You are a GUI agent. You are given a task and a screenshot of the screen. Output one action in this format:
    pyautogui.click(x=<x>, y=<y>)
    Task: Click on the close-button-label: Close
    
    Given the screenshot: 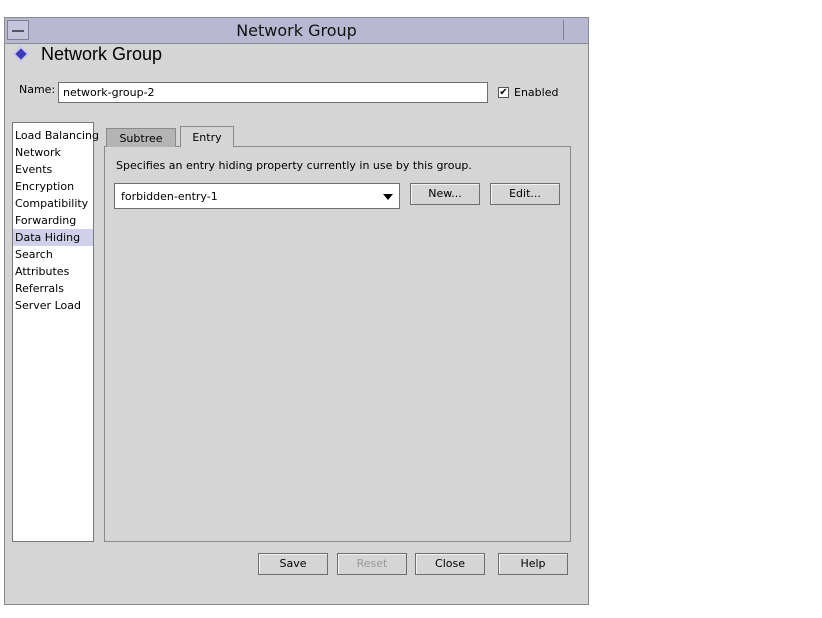 What is the action you would take?
    pyautogui.click(x=450, y=563)
    